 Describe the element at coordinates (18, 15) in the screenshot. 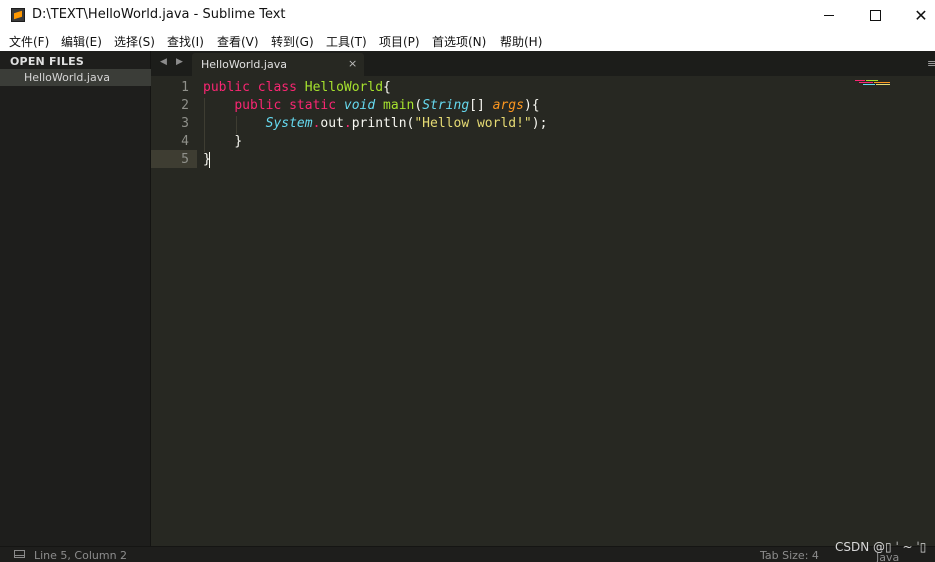

I see `sublime-app-icon` at that location.